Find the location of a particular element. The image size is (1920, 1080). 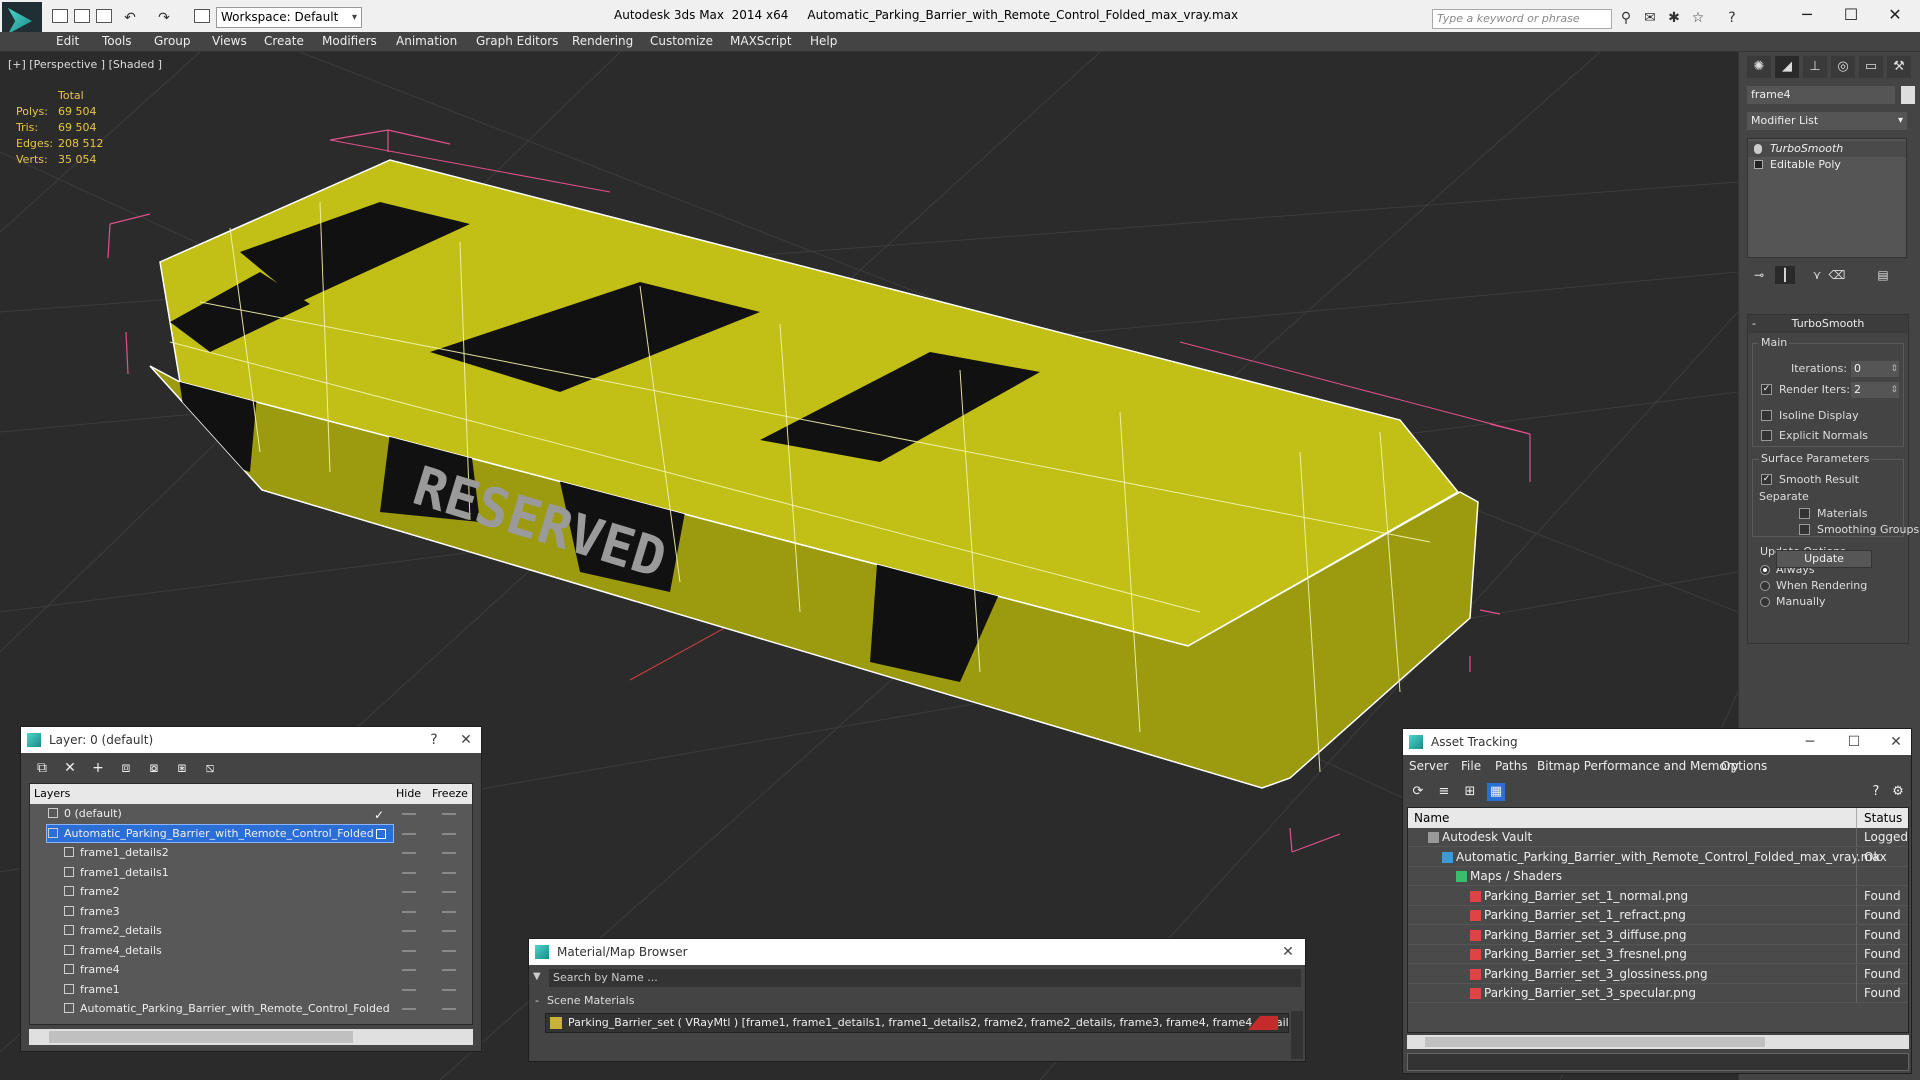

separate-materials-checkbox is located at coordinates (1804, 513).